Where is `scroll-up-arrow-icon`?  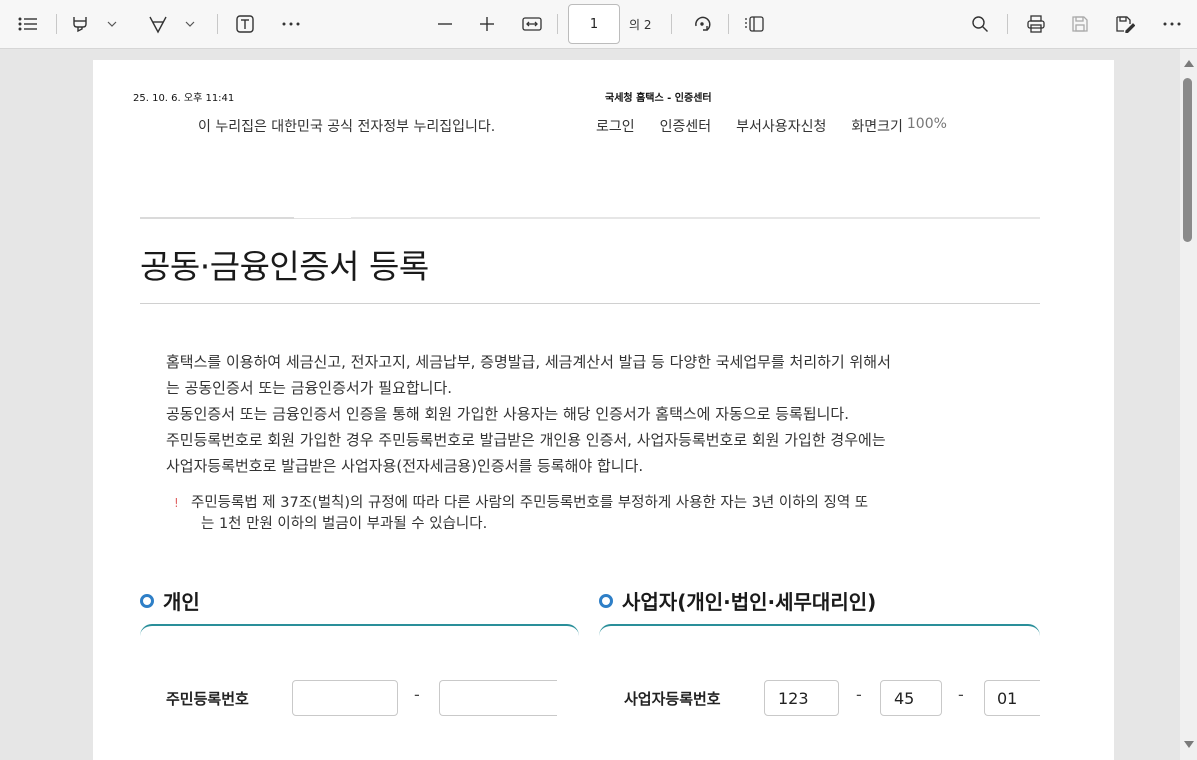 scroll-up-arrow-icon is located at coordinates (1189, 63).